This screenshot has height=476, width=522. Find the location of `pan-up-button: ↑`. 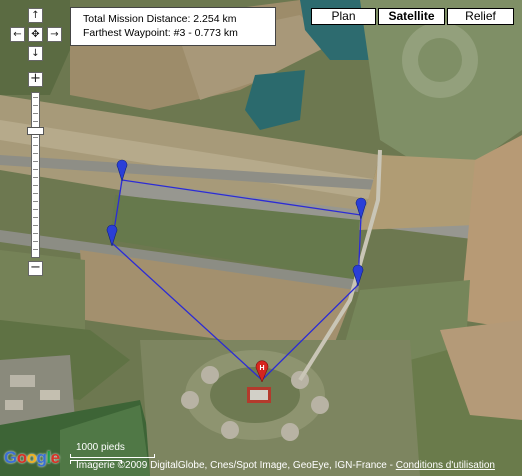

pan-up-button: ↑ is located at coordinates (35, 15).